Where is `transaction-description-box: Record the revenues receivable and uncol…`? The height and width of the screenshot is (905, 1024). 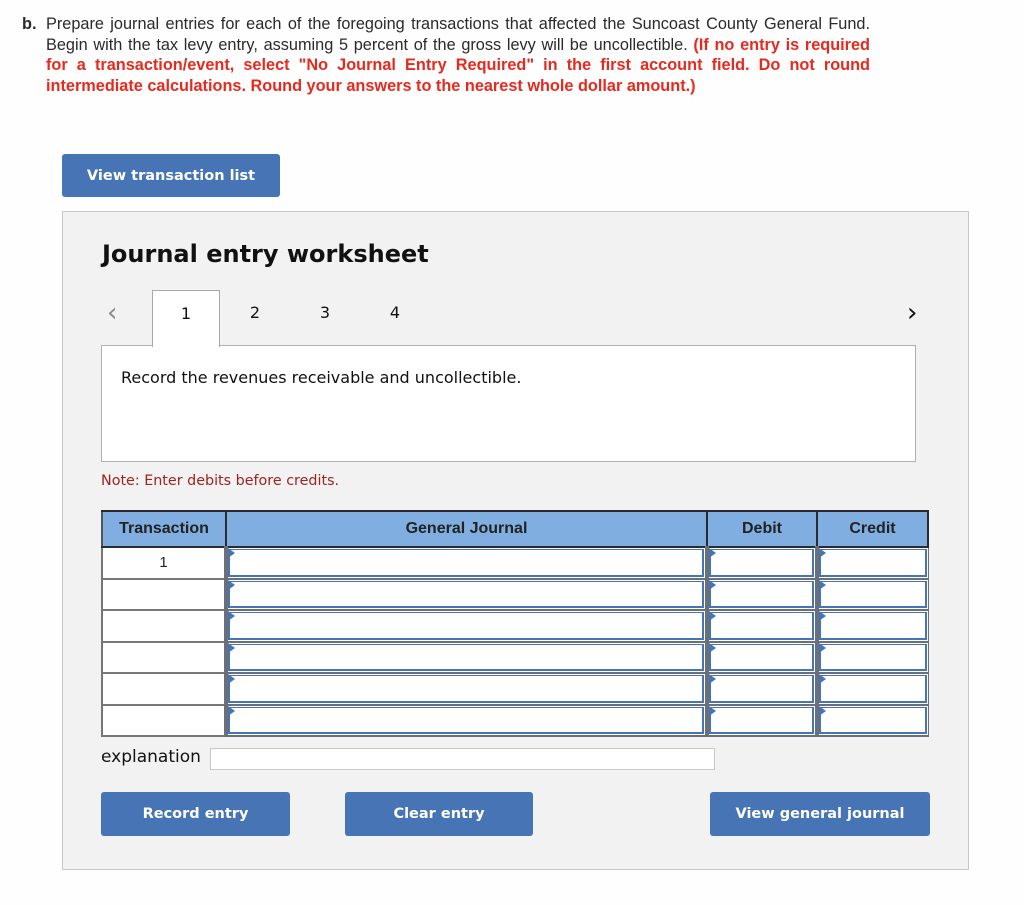 transaction-description-box: Record the revenues receivable and uncol… is located at coordinates (508, 403).